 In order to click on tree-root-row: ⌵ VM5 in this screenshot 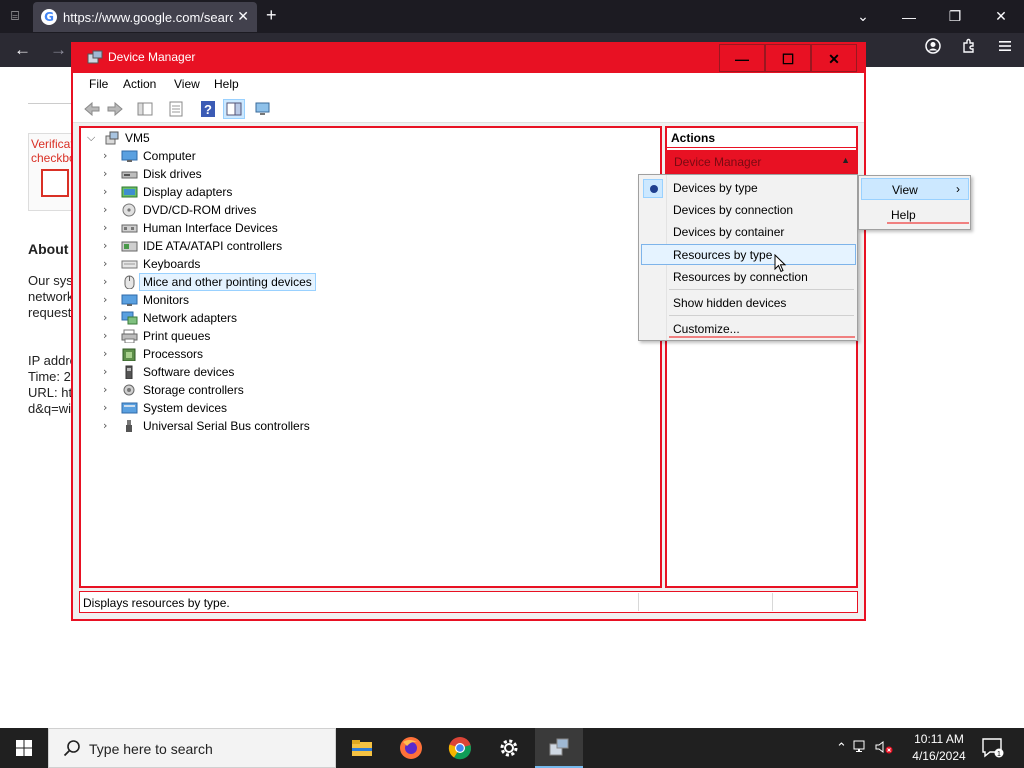, I will do `click(370, 138)`.